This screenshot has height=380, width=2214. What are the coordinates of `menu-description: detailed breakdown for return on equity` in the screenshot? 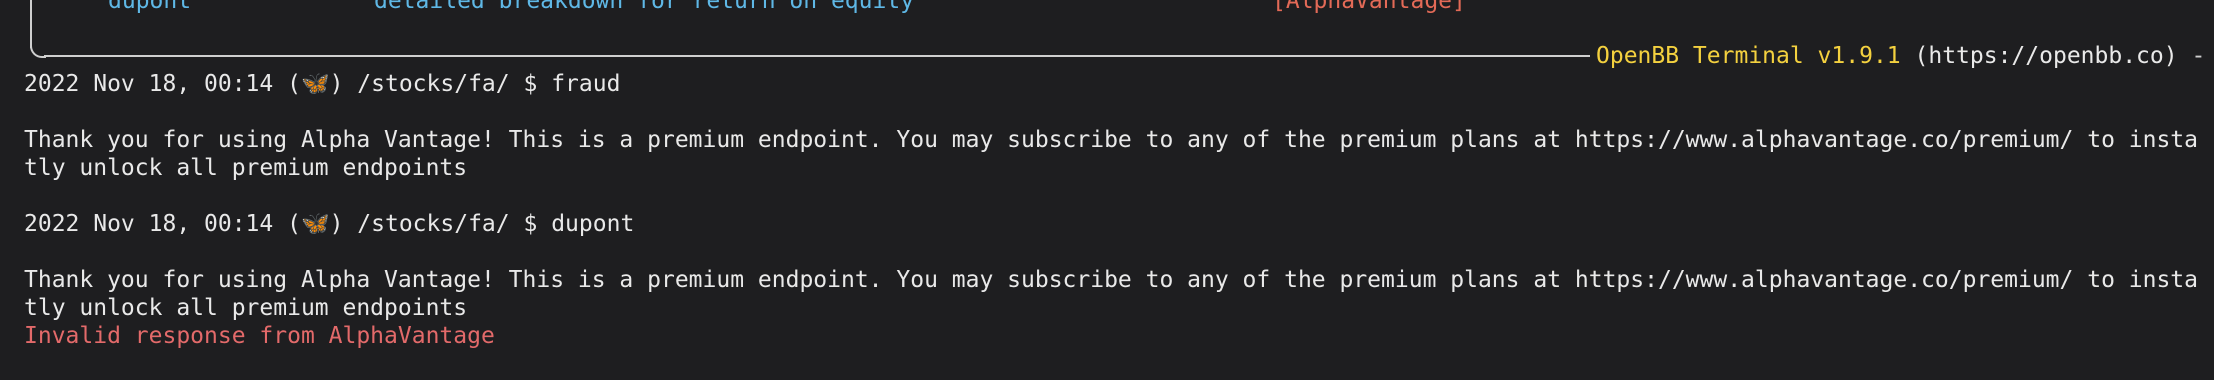 It's located at (644, 7).